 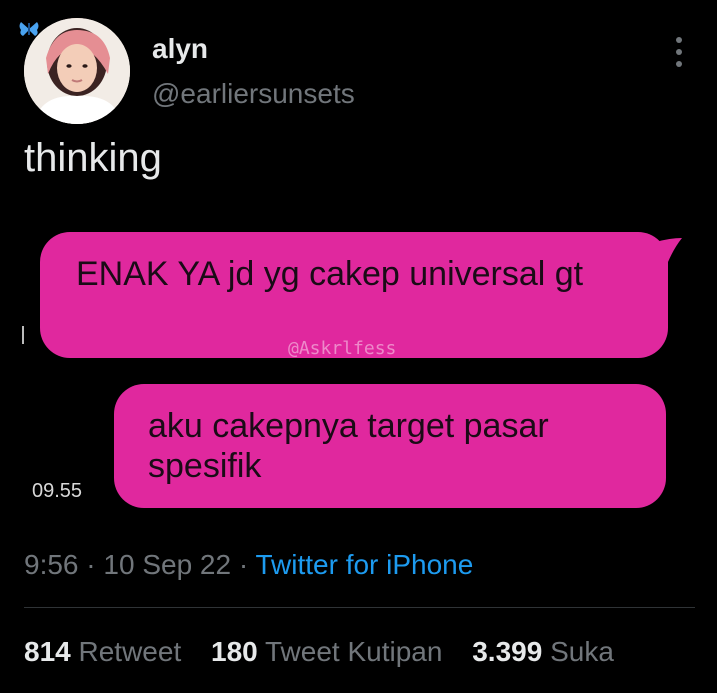 I want to click on chat-message-text: aku cakepnya target pasar spesifik, so click(x=348, y=446).